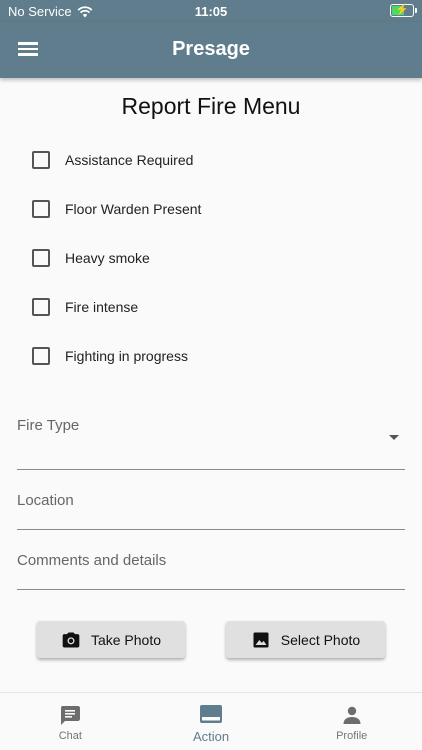  I want to click on checkbox-heavy-smoke: Heavy smoke, so click(91, 258).